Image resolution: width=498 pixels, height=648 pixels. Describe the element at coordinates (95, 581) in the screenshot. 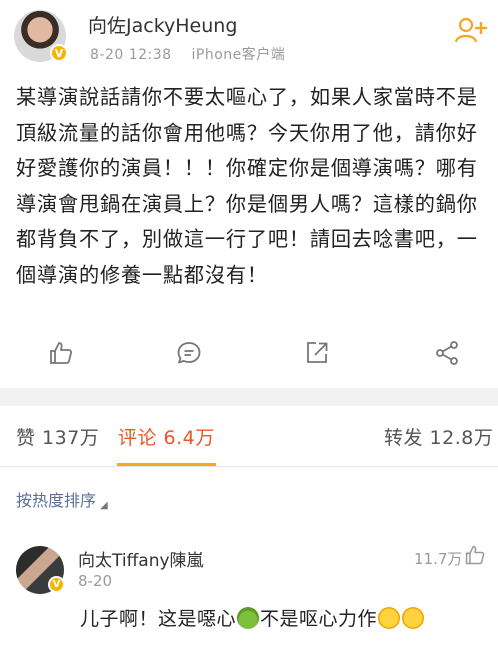

I see `comment-time: 8-20` at that location.